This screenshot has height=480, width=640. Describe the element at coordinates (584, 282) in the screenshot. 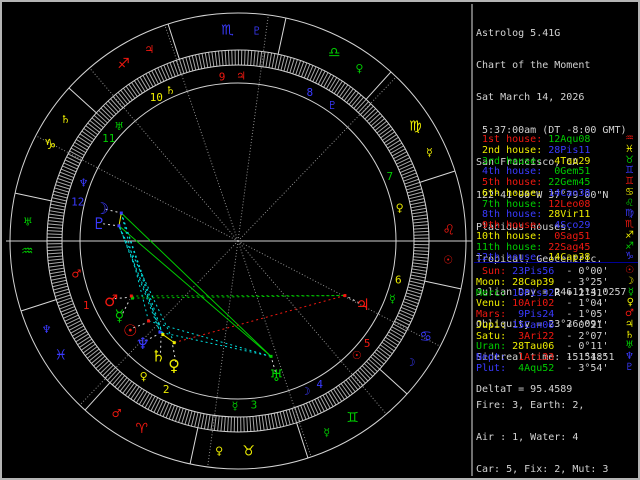

I see `planet-latitude-value: - 3°25'` at that location.